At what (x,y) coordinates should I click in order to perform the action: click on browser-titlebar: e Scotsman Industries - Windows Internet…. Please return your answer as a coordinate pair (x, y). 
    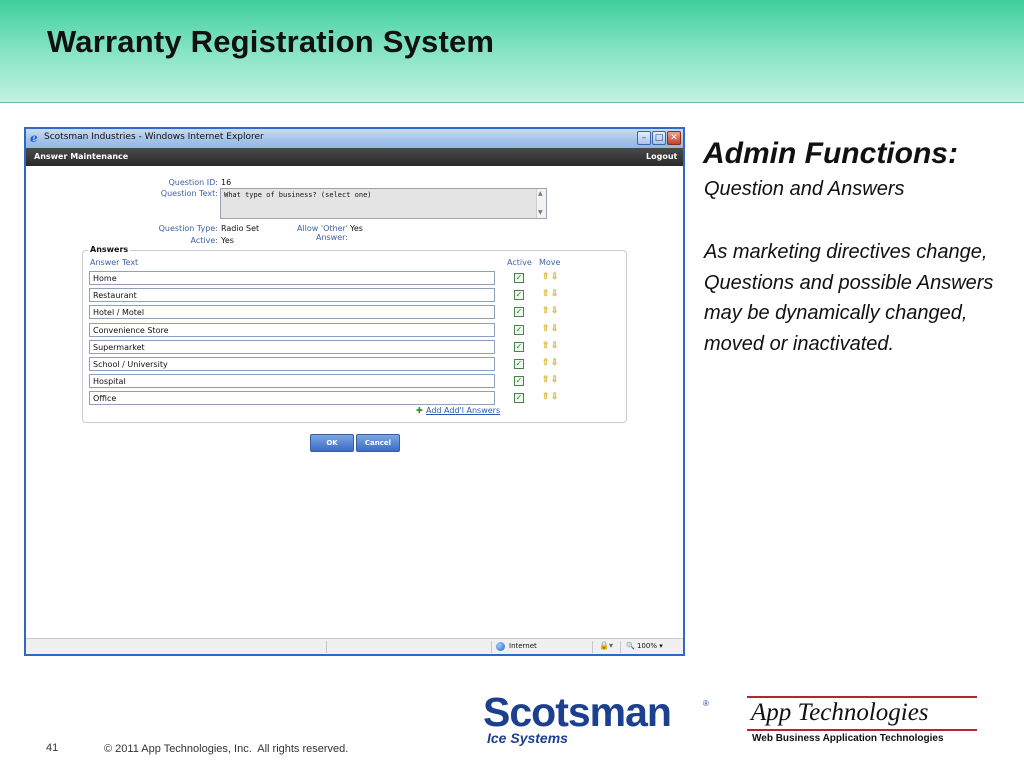
    Looking at the image, I should click on (354, 138).